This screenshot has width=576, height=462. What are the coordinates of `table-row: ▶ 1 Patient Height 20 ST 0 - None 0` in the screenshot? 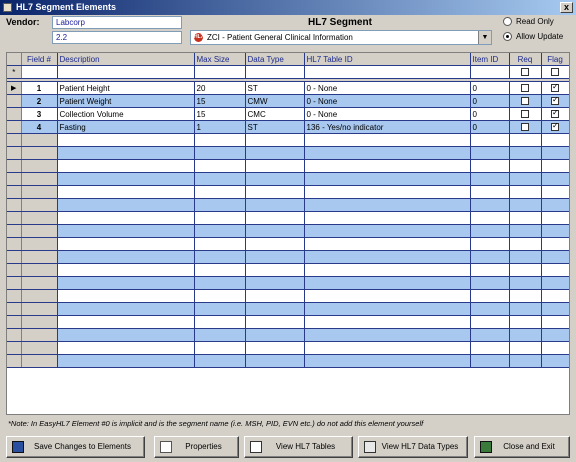 It's located at (288, 88).